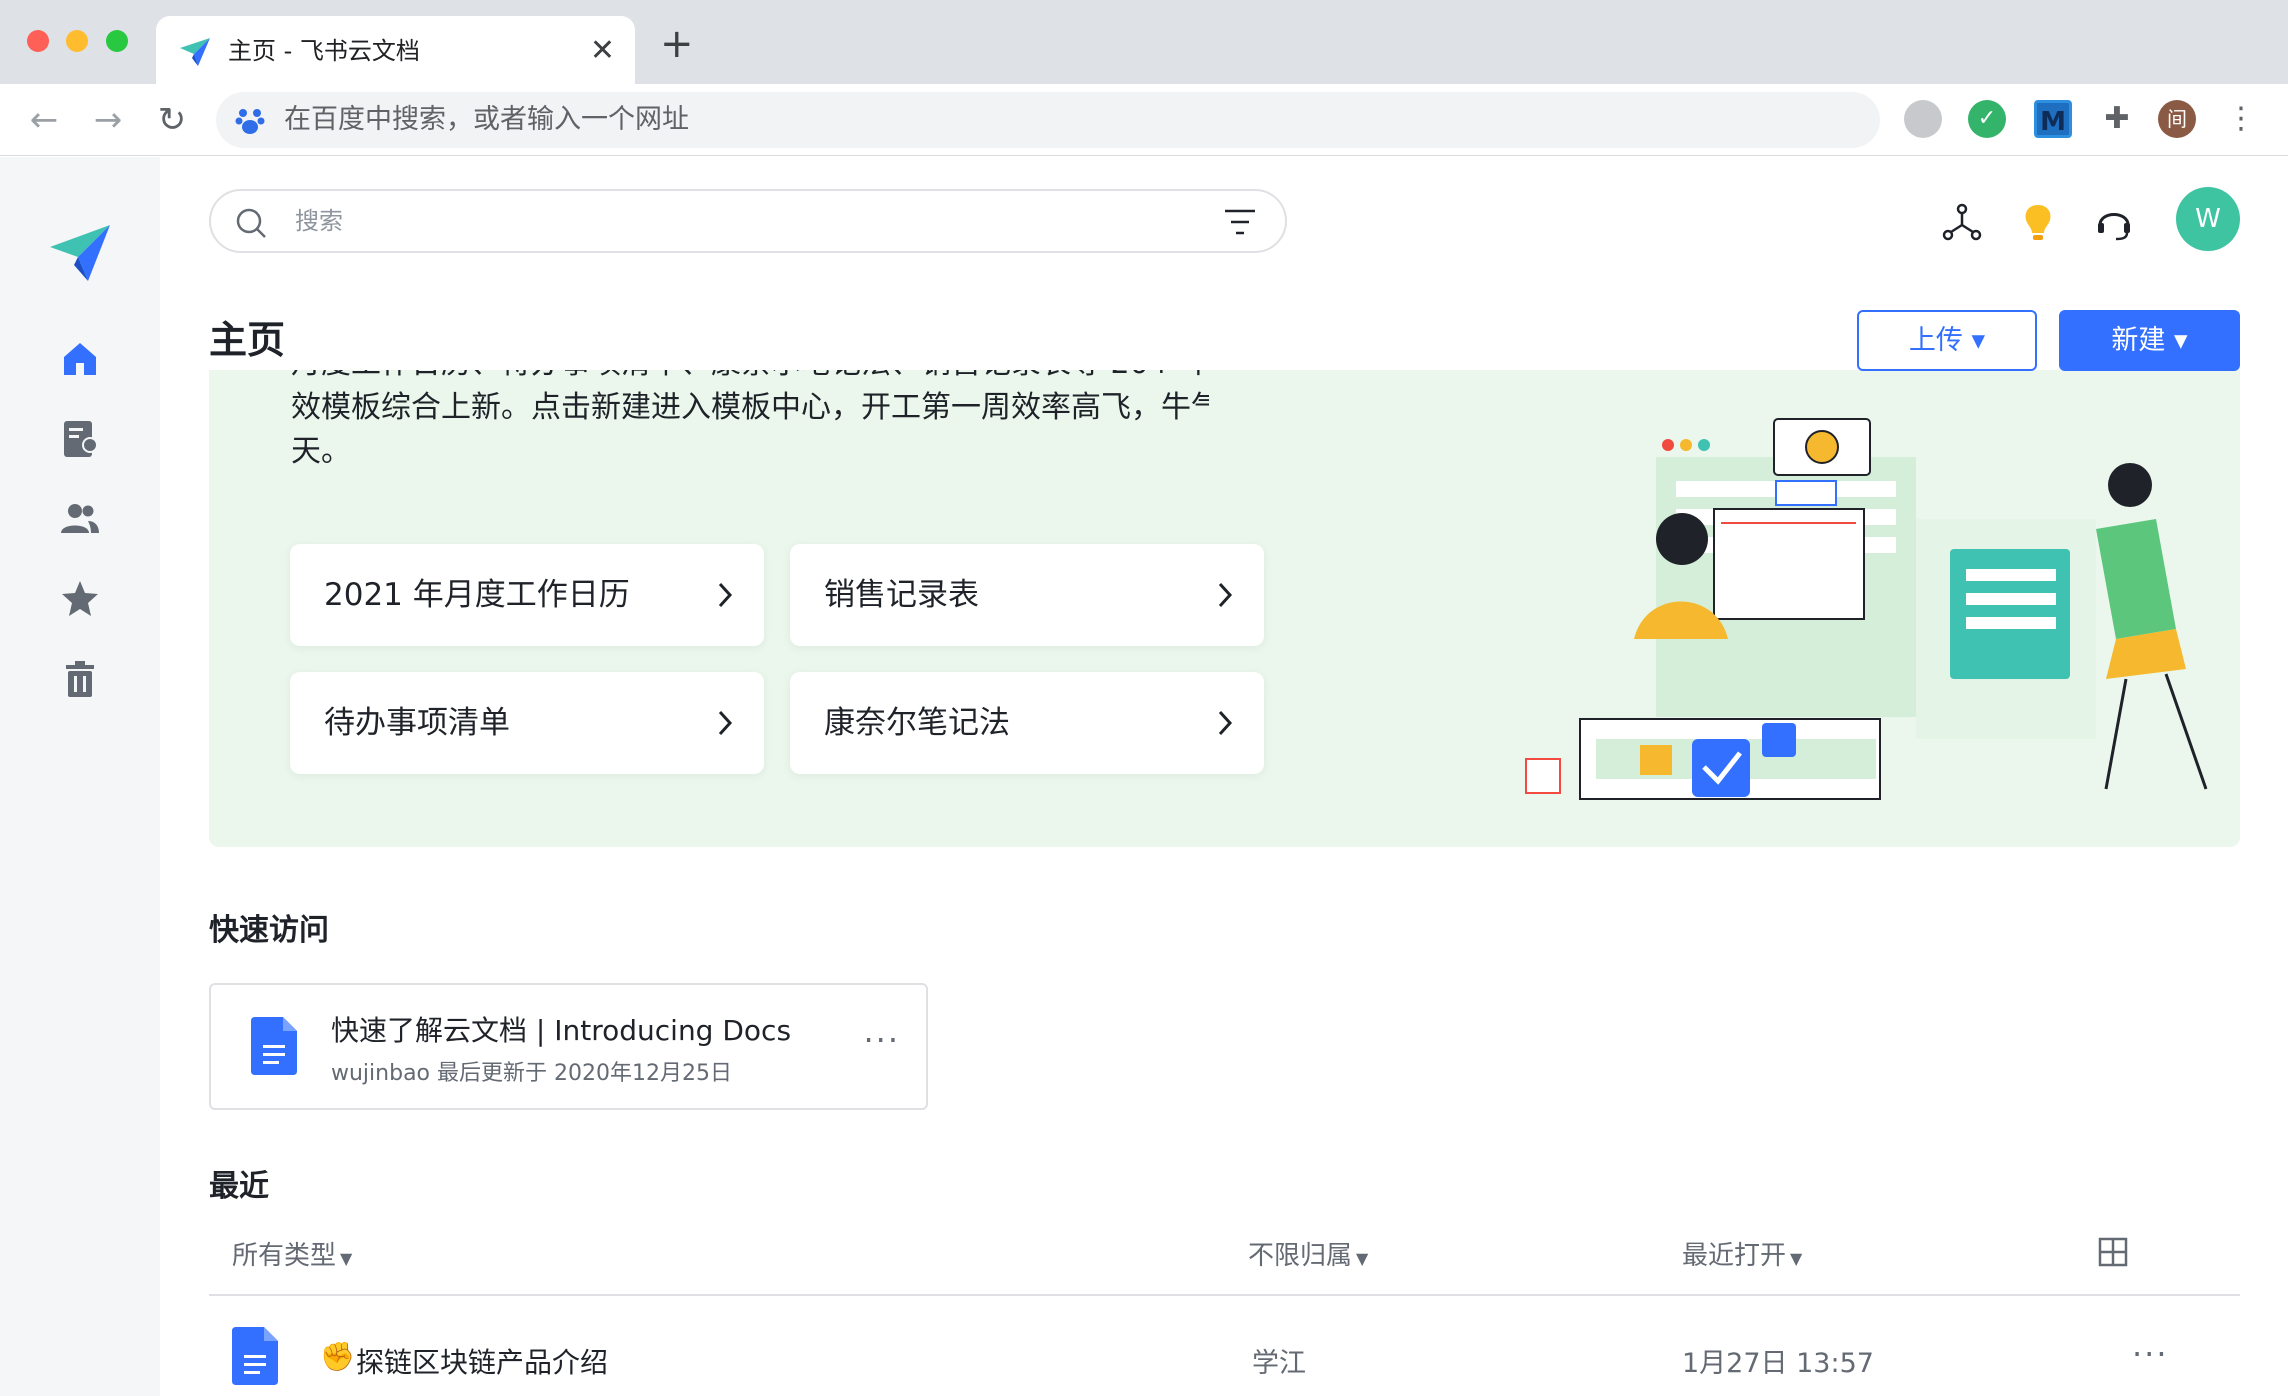 This screenshot has width=2288, height=1396. What do you see at coordinates (725, 221) in the screenshot?
I see `search-input` at bounding box center [725, 221].